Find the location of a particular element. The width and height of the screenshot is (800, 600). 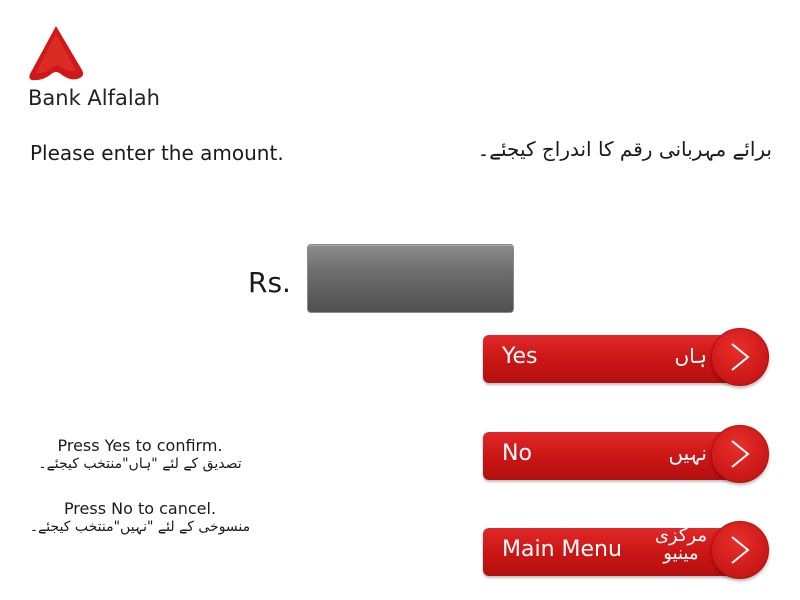

no-arrow-button is located at coordinates (740, 454).